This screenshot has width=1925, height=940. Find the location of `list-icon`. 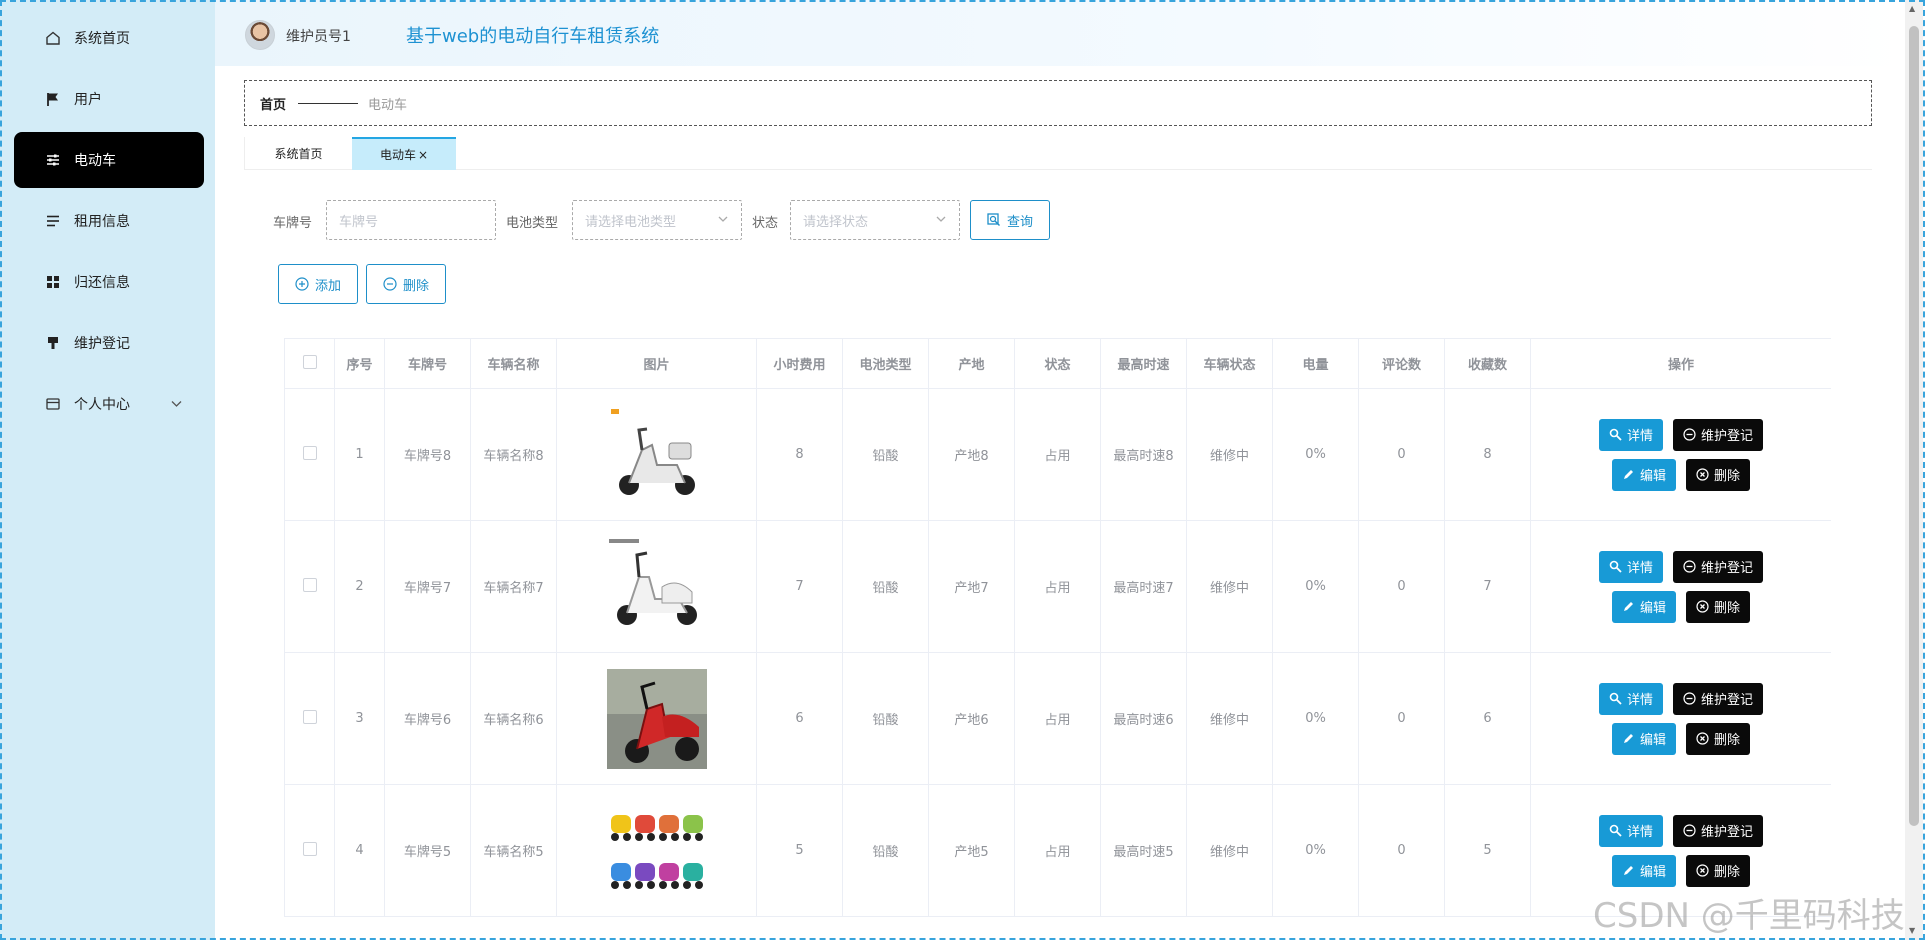

list-icon is located at coordinates (53, 221).